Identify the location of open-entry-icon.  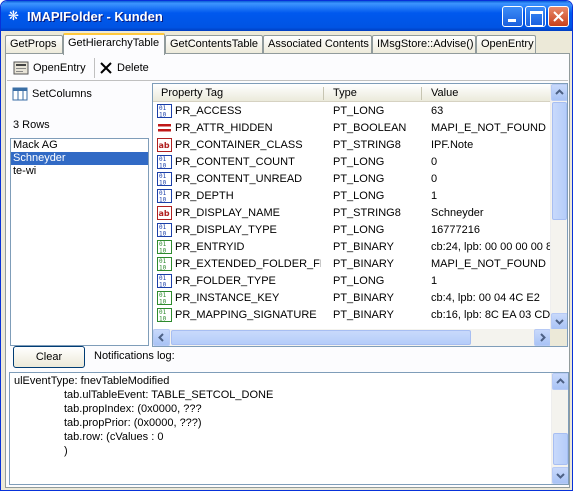
(21, 68).